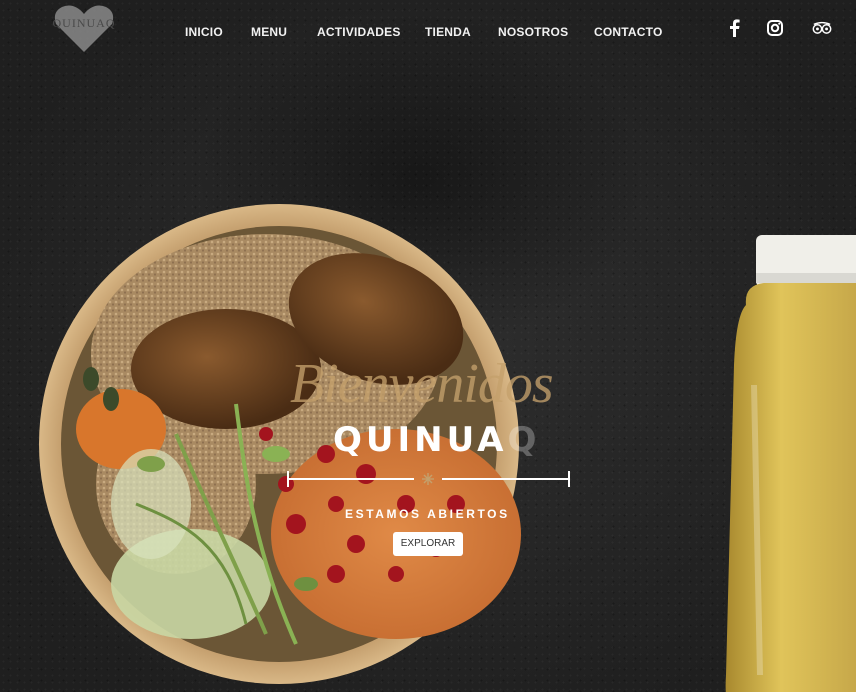 This screenshot has height=692, width=856. What do you see at coordinates (734, 28) in the screenshot?
I see `facebook-icon` at bounding box center [734, 28].